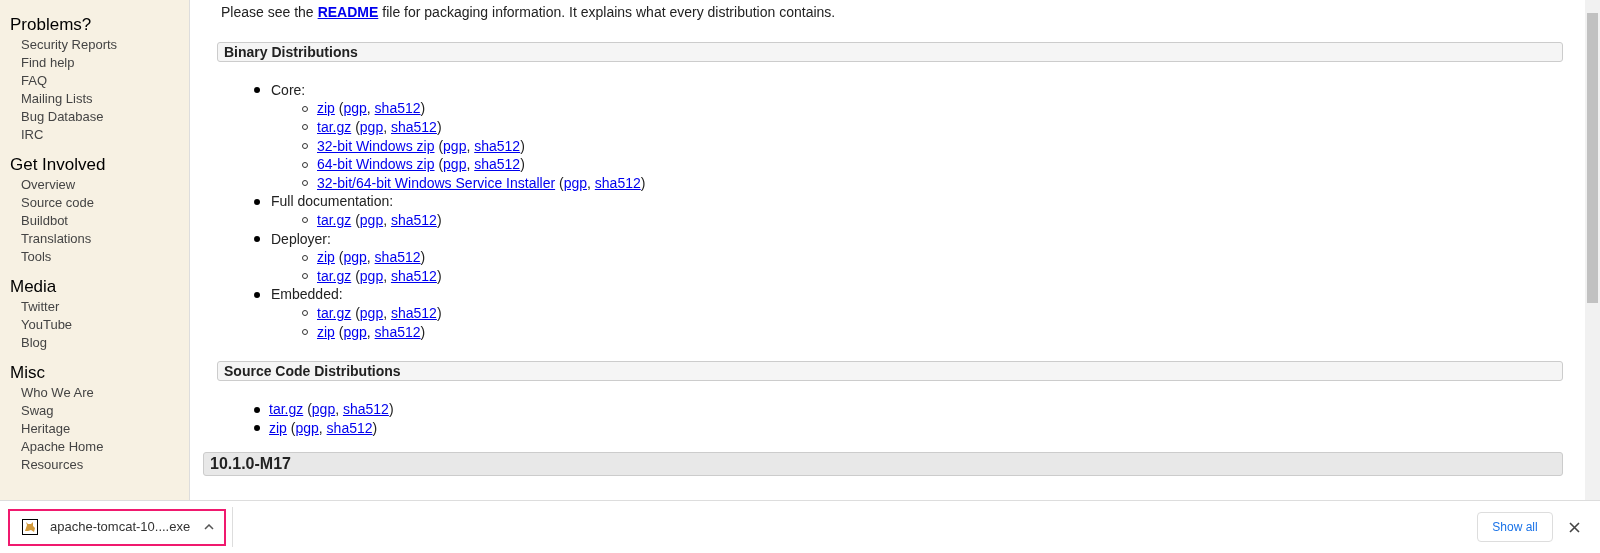  Describe the element at coordinates (301, 239) in the screenshot. I see `group-label: Deployer:` at that location.